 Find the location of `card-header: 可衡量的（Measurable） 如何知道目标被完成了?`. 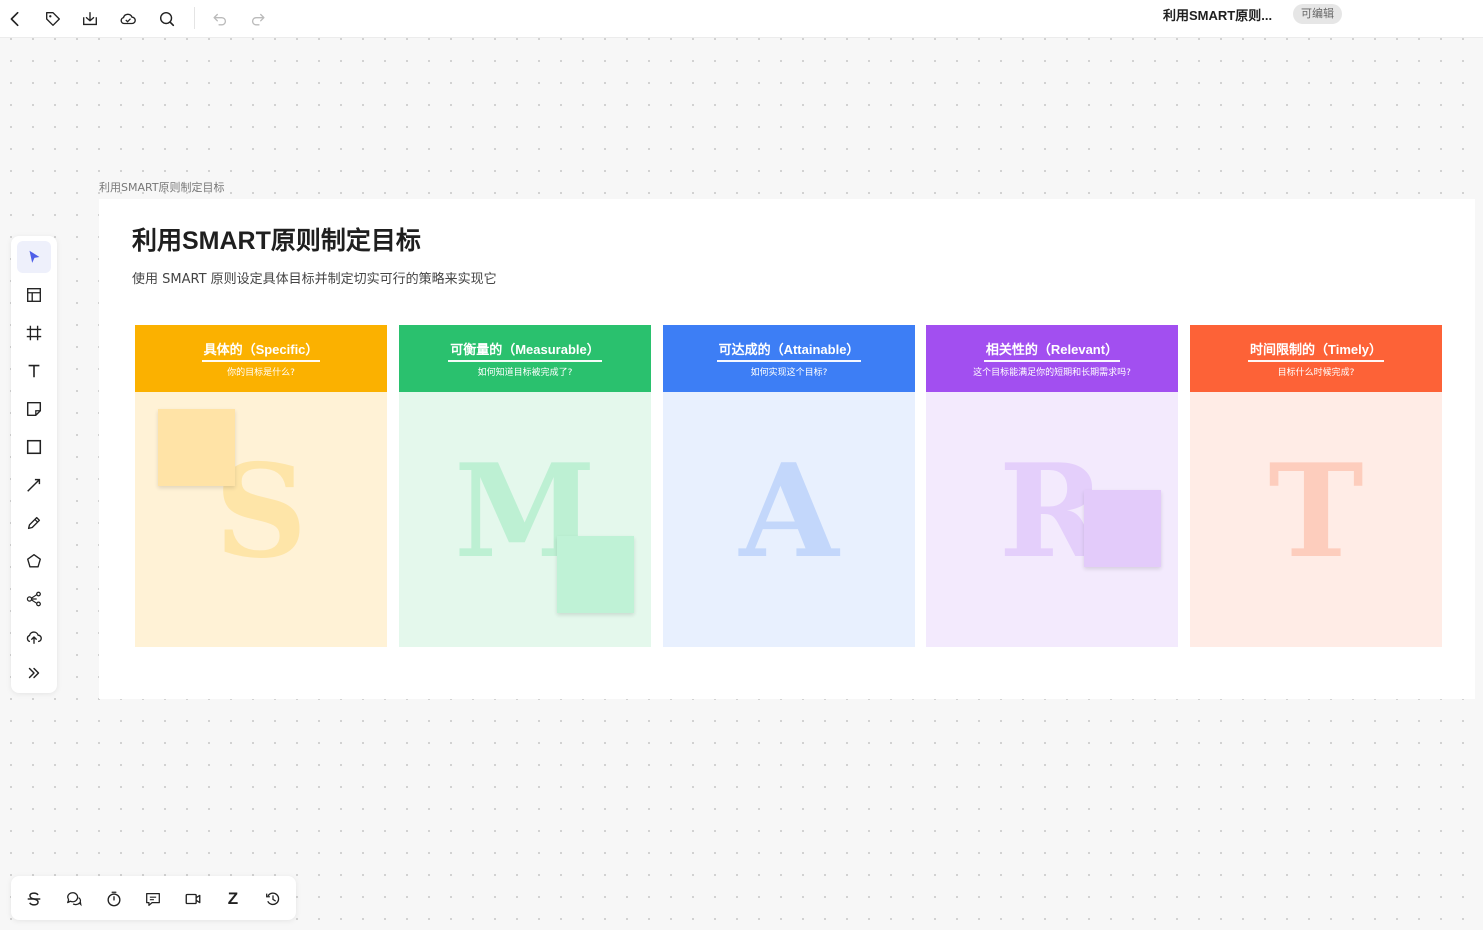

card-header: 可衡量的（Measurable） 如何知道目标被完成了? is located at coordinates (525, 358).